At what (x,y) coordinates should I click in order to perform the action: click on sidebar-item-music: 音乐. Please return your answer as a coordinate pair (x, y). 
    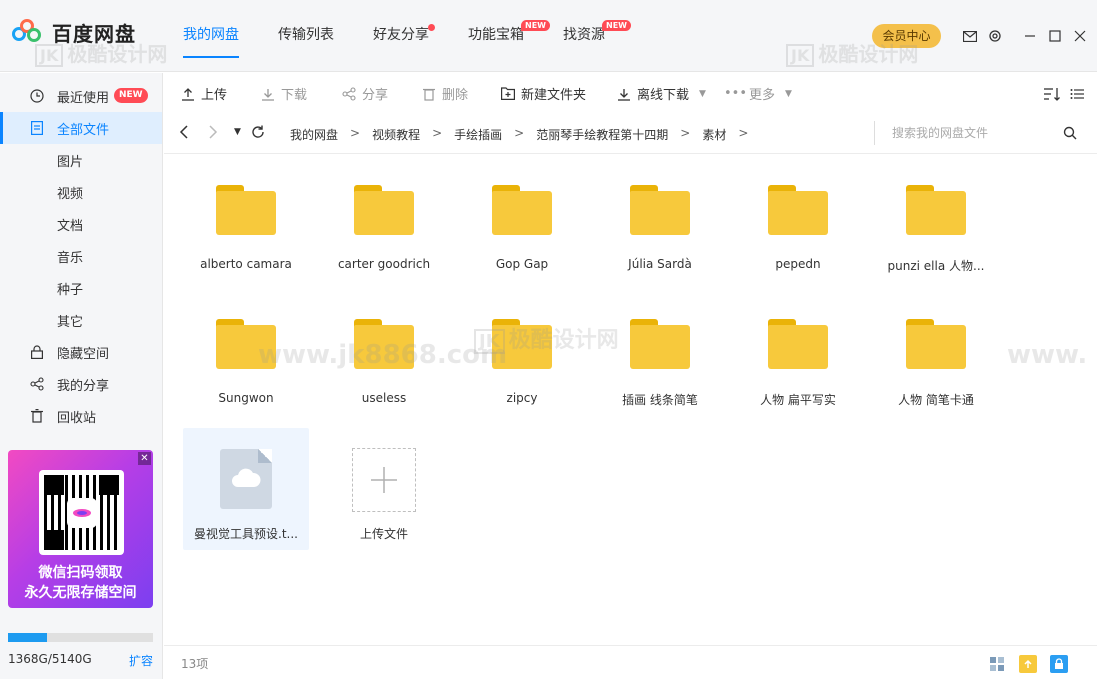
    Looking at the image, I should click on (81, 256).